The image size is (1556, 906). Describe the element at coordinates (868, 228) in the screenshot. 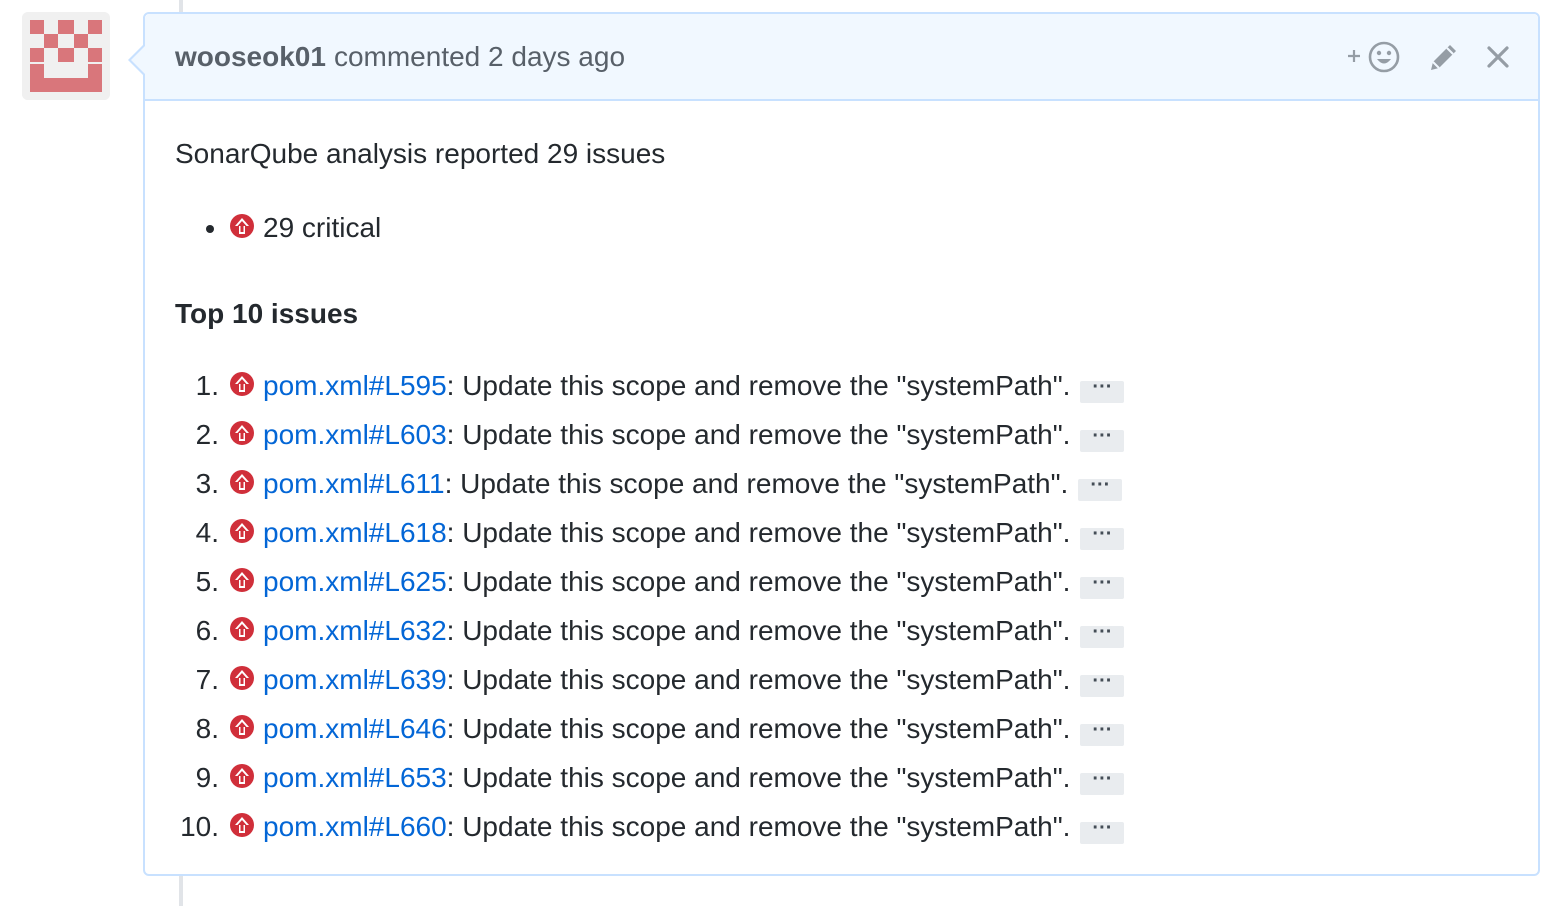

I see `severity-item-critical: 29 critical` at that location.